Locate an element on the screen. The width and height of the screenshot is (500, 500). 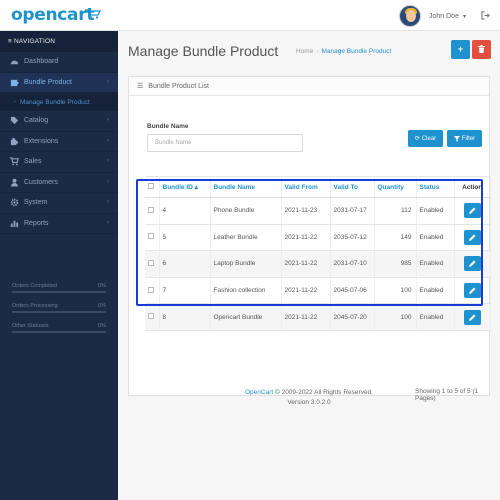
sidebar-item-label: Extensions is located at coordinates (41, 141).